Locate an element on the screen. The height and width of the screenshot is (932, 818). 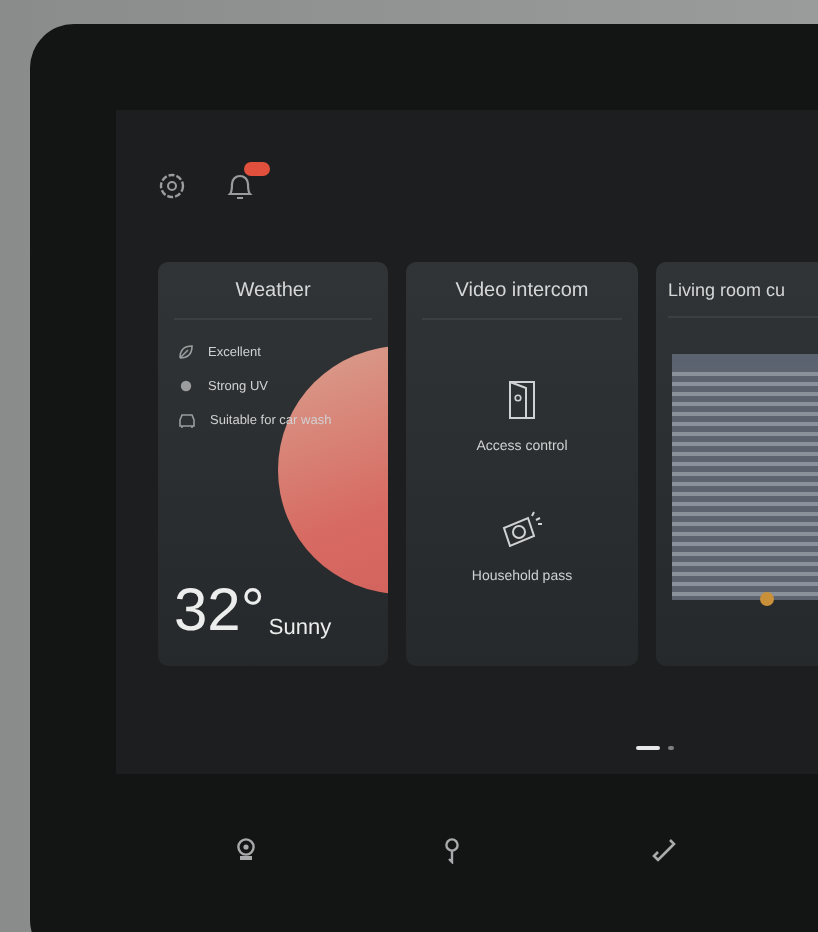
card-title: Living room cu is located at coordinates (743, 290).